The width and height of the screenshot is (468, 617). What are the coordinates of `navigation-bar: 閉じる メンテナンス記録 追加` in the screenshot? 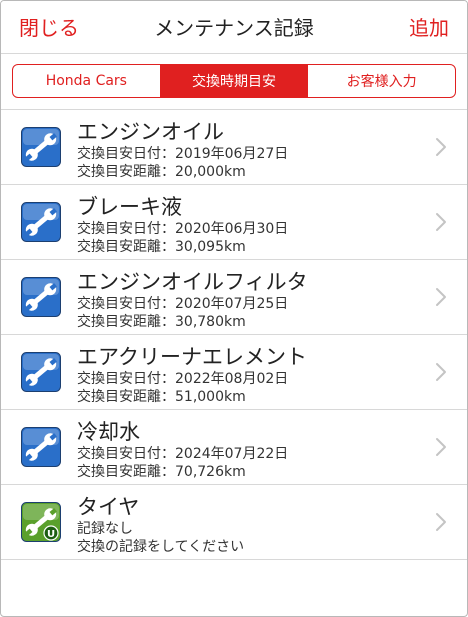 It's located at (234, 27).